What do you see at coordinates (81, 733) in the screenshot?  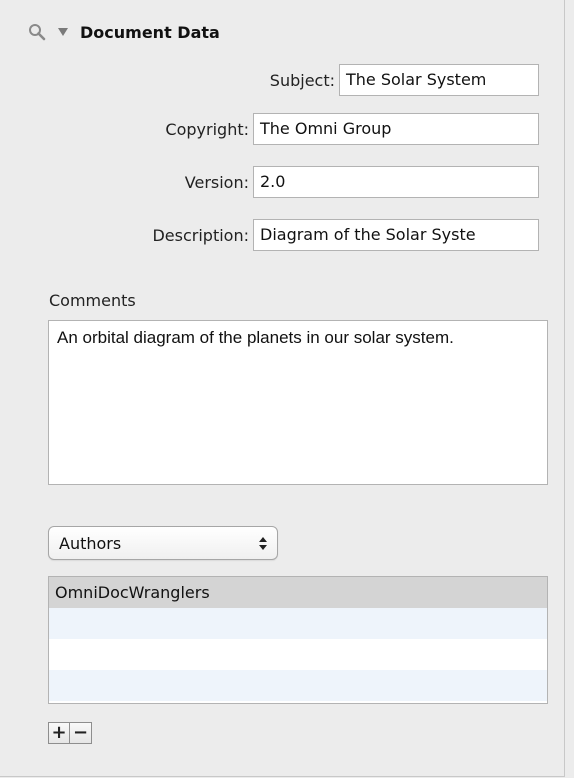 I see `remove-button: −` at bounding box center [81, 733].